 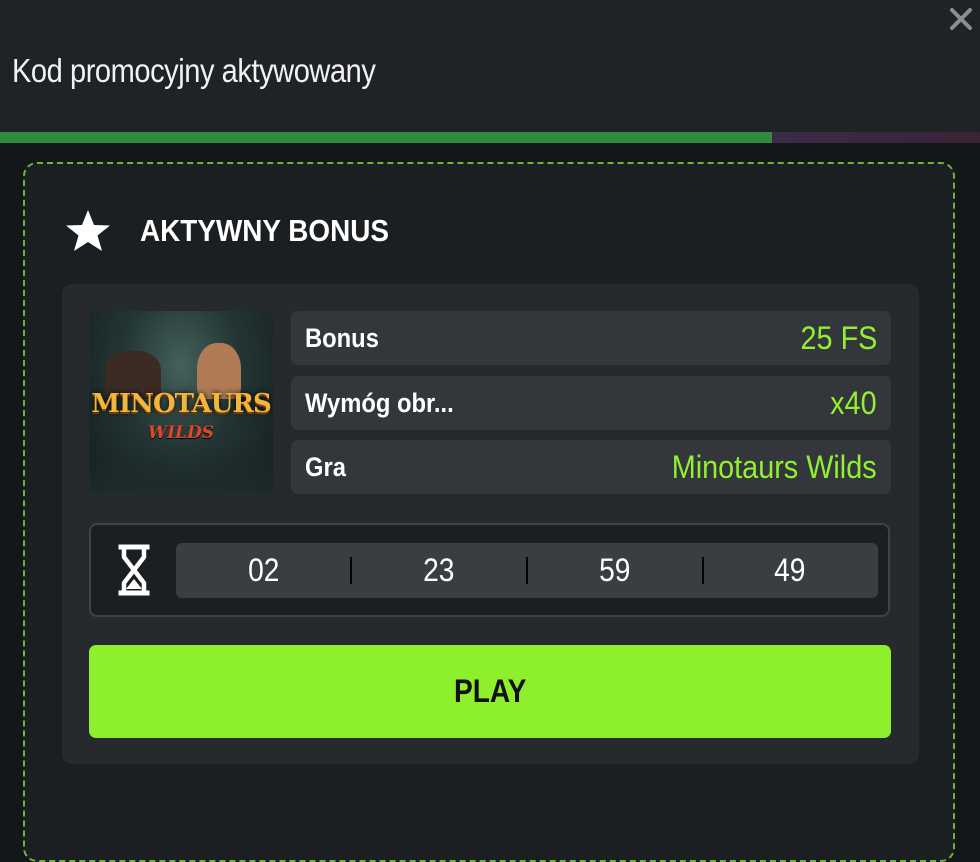 I want to click on countdown-timer: 02 23 59 49, so click(x=527, y=570).